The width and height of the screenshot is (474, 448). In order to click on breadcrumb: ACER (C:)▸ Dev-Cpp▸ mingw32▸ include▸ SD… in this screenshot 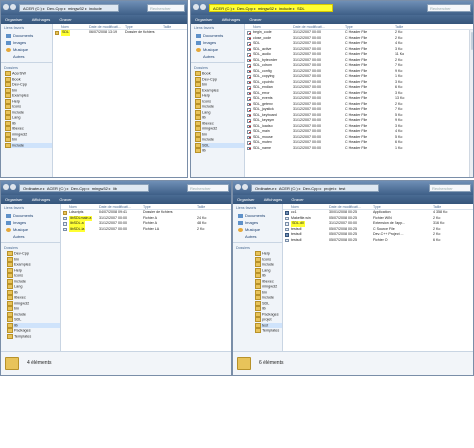, I will do `click(271, 8)`.